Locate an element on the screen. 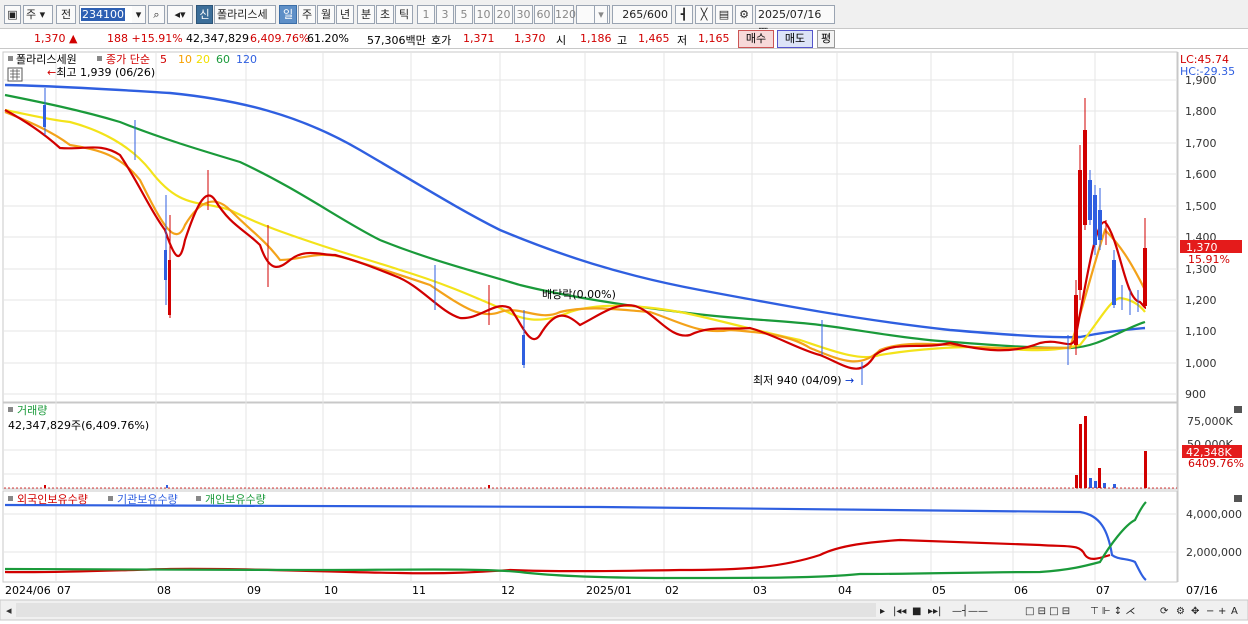 The image size is (1248, 624). y-tick: 4,000,000 is located at coordinates (1214, 514).